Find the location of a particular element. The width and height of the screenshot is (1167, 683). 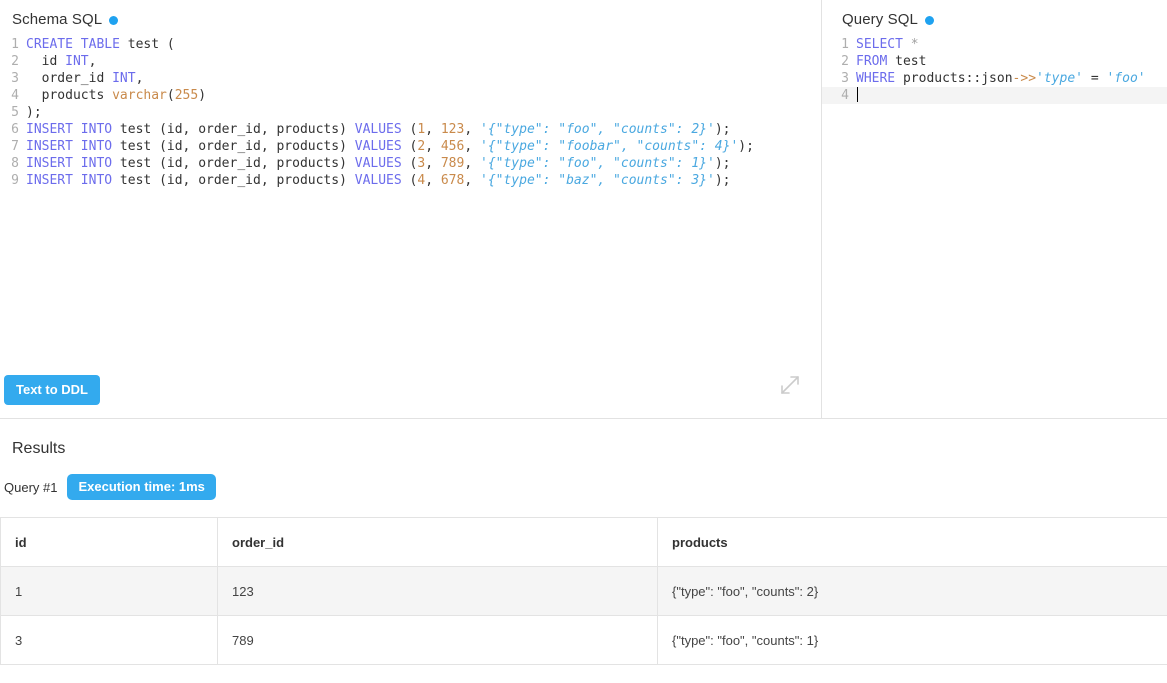

schema-code-line-content: ); is located at coordinates (423, 112).